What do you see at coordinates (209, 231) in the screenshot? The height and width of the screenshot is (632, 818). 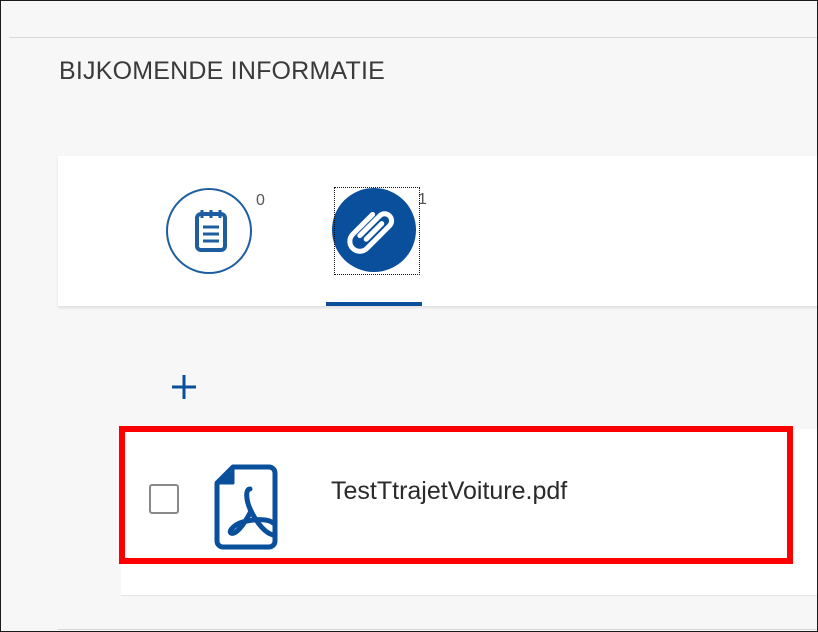 I see `notes-icon` at bounding box center [209, 231].